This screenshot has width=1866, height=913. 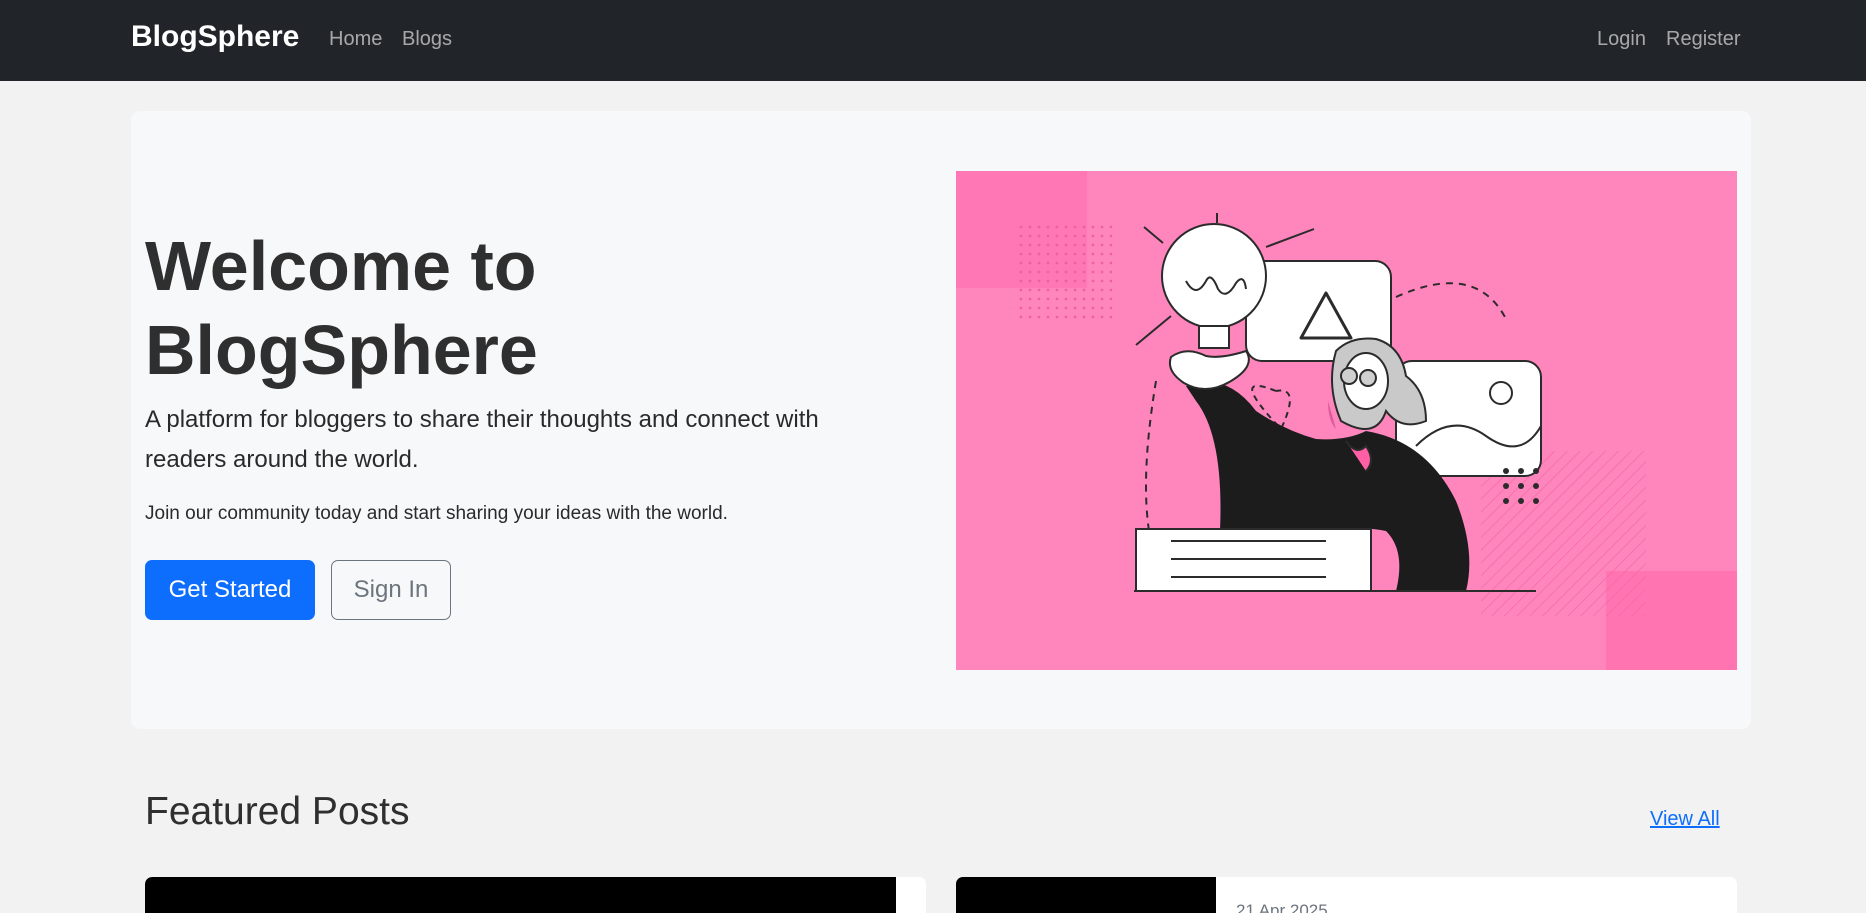 What do you see at coordinates (933, 40) in the screenshot?
I see `navbar: BlogSphere Home Blogs Login Register` at bounding box center [933, 40].